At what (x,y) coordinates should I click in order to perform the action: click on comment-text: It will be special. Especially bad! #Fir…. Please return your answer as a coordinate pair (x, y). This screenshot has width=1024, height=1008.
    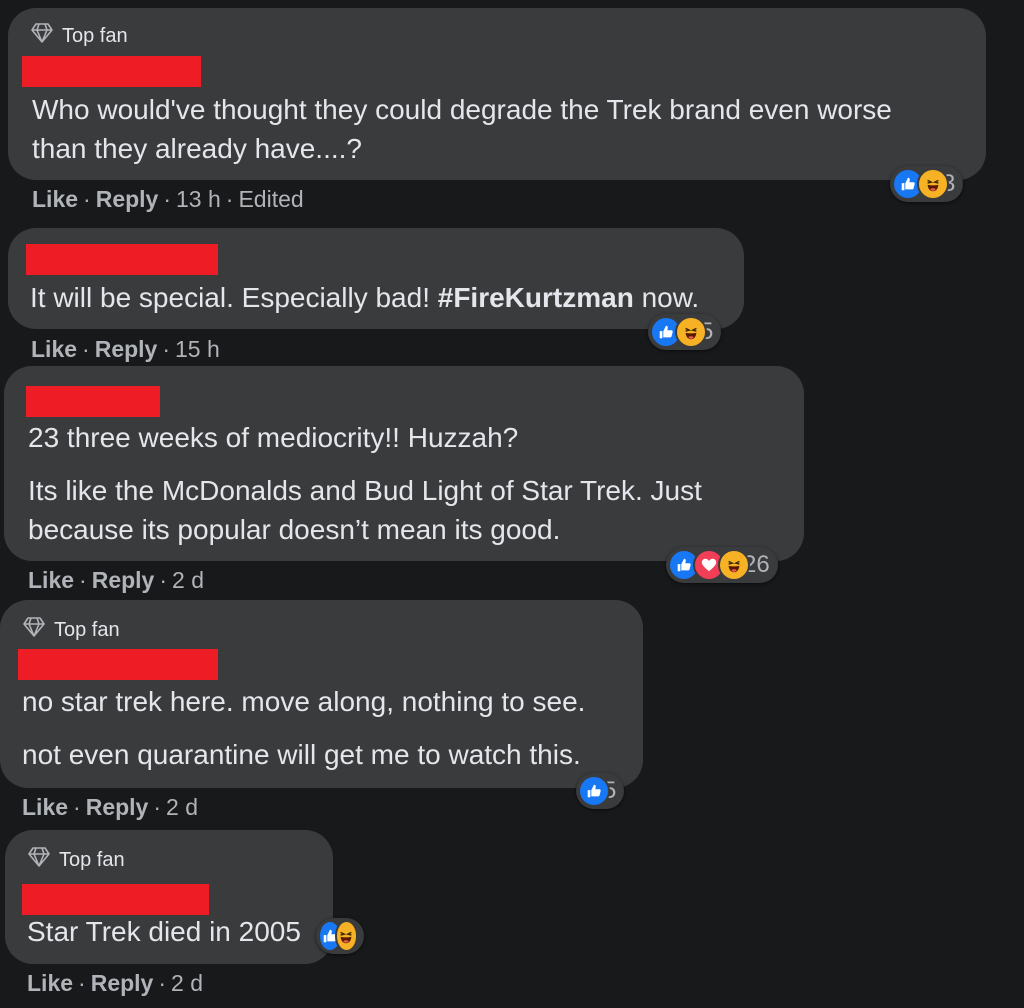
    Looking at the image, I should click on (364, 297).